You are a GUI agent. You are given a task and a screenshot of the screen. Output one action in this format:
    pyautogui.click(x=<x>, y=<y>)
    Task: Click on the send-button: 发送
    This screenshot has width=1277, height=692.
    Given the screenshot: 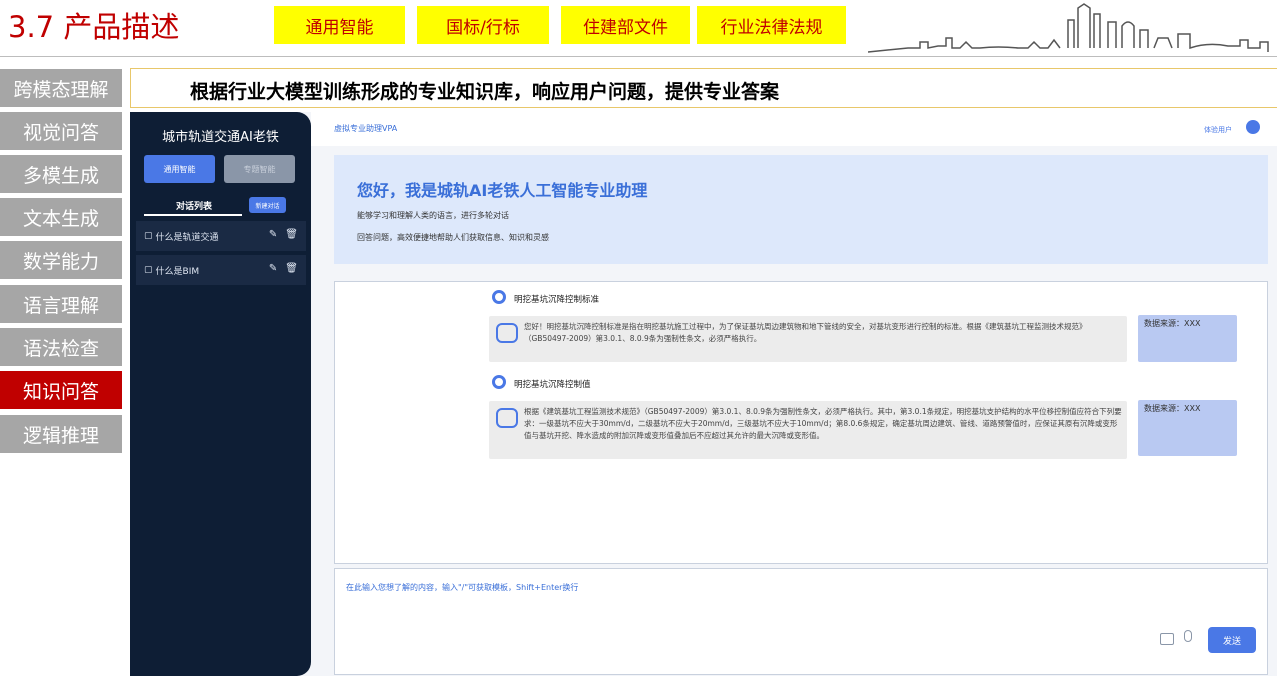 What is the action you would take?
    pyautogui.click(x=1232, y=640)
    